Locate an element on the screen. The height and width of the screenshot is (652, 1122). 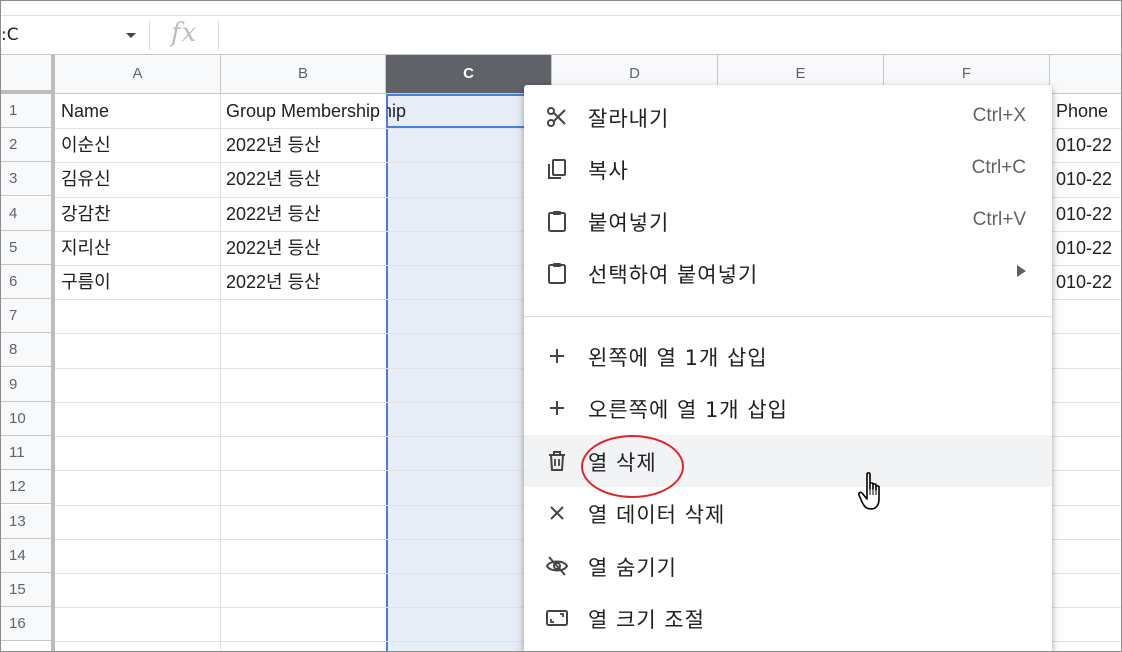
menu-item-label: 잘라내기 is located at coordinates (629, 119).